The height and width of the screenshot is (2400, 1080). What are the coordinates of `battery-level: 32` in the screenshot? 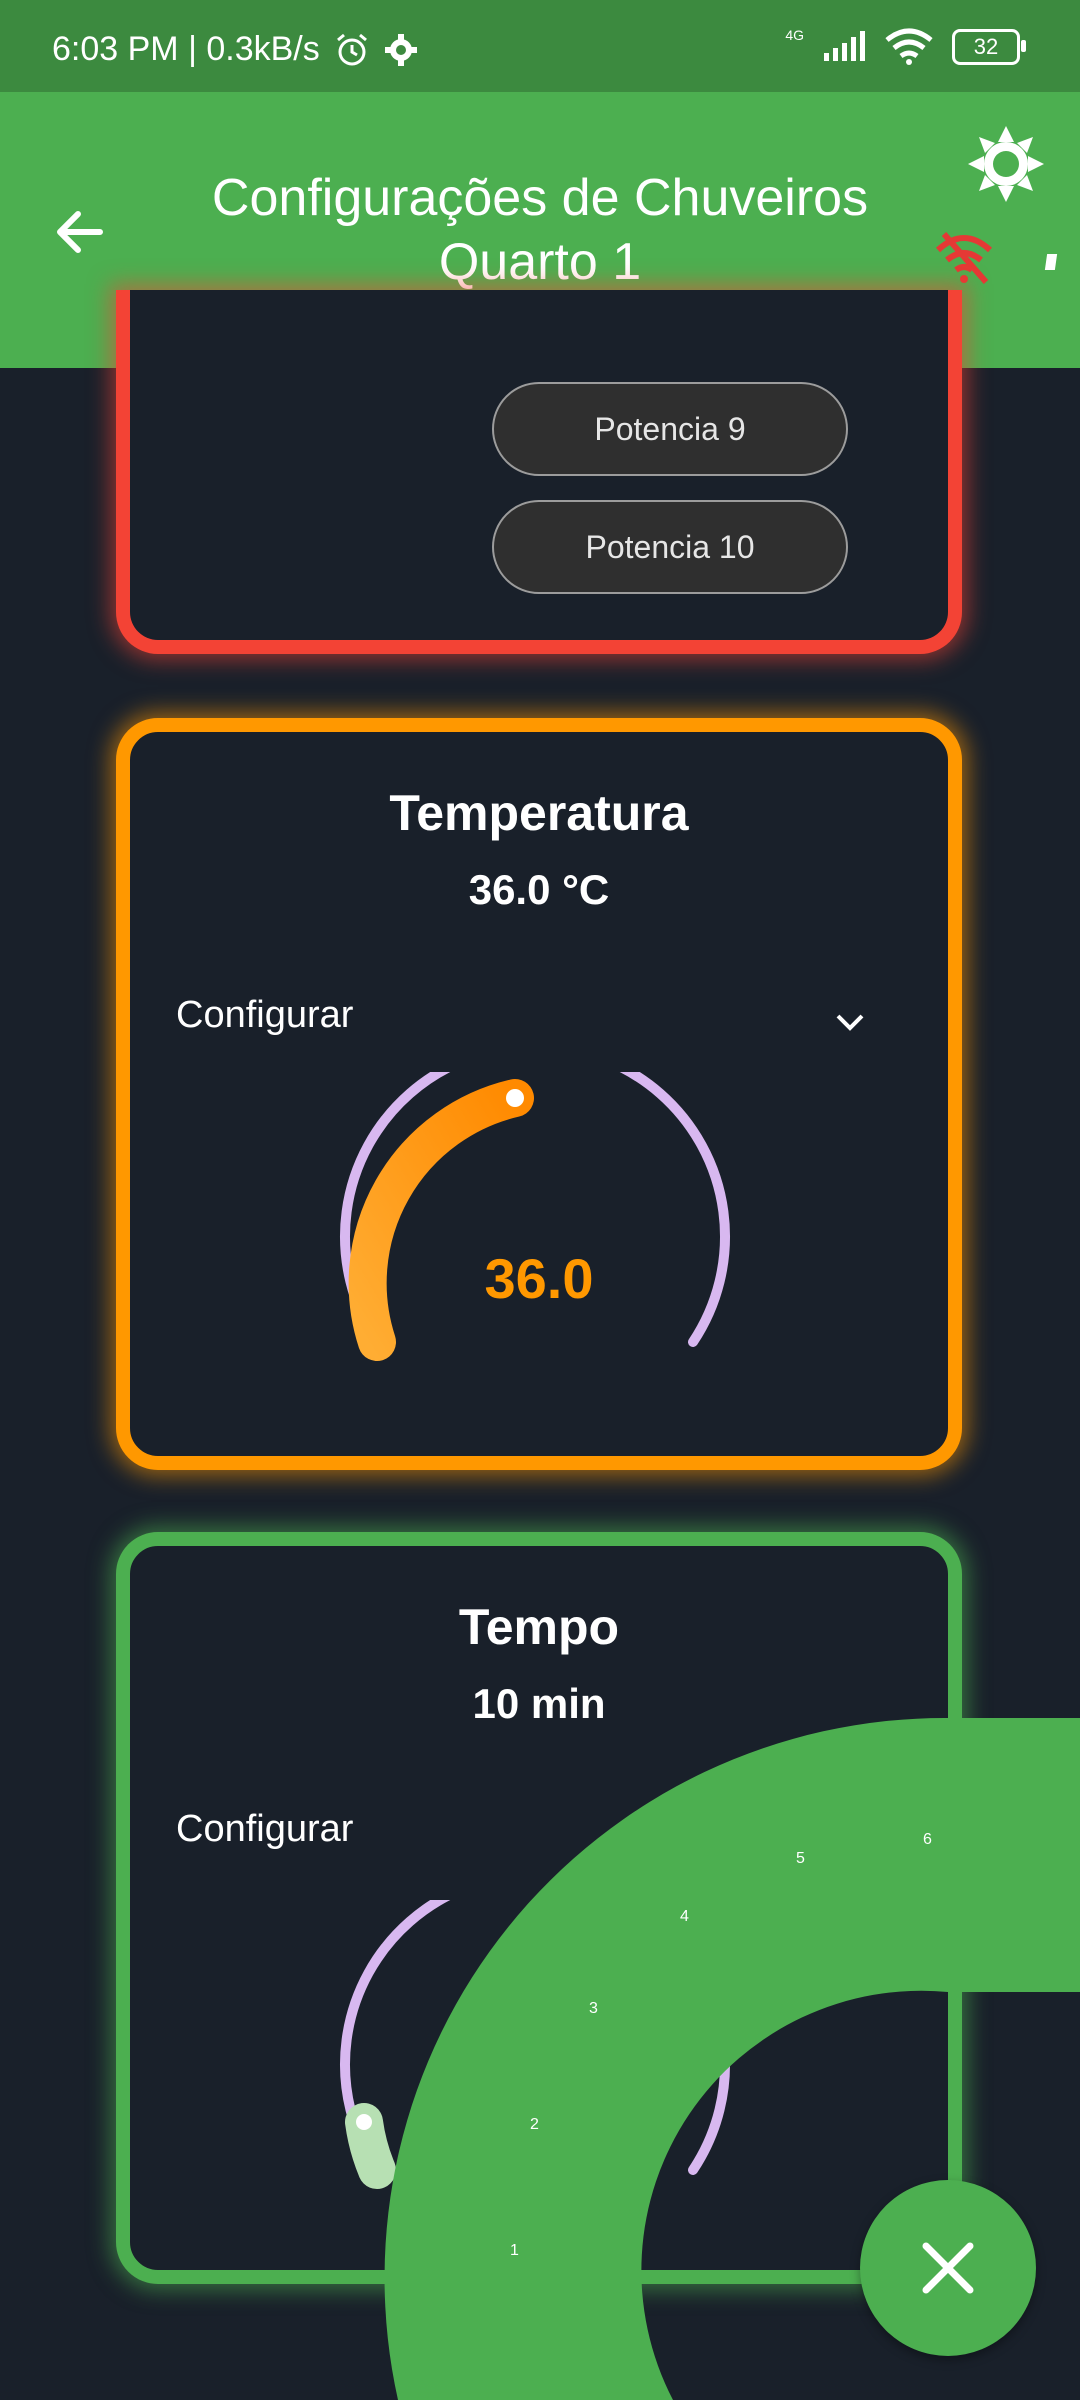 It's located at (986, 46).